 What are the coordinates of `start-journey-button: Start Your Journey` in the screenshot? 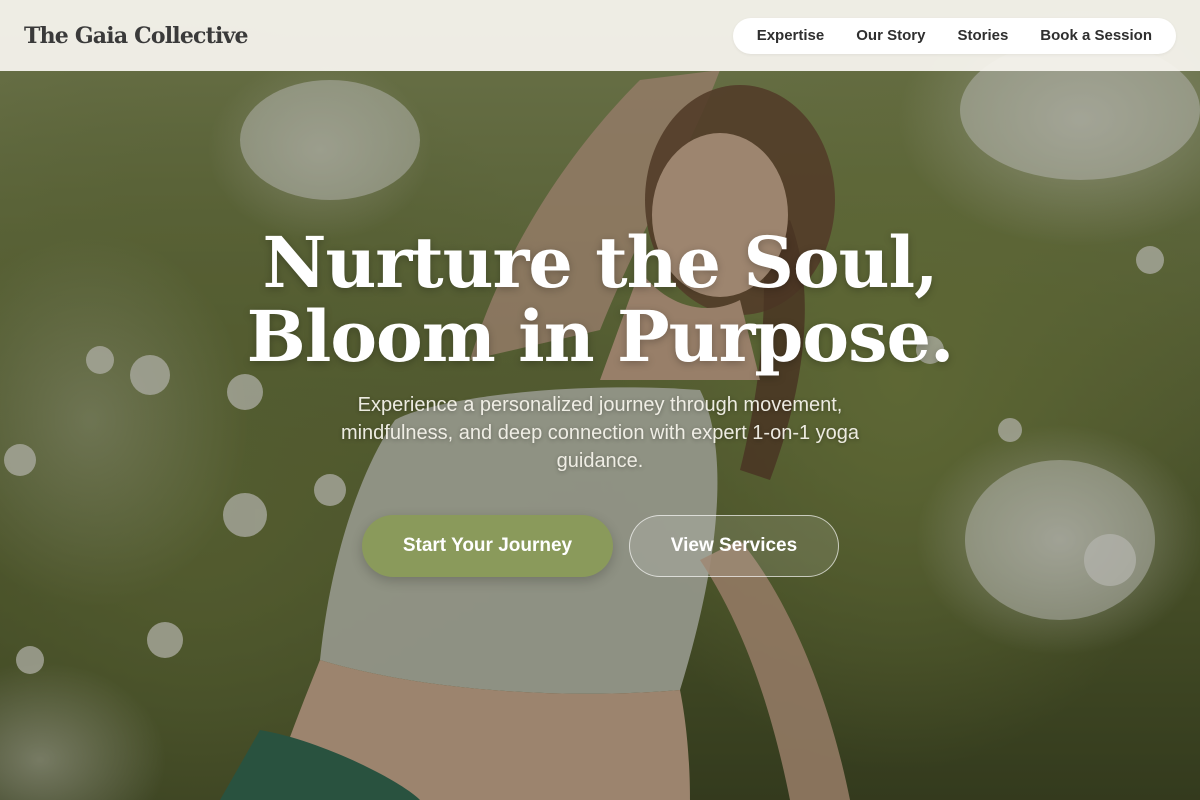 It's located at (487, 546).